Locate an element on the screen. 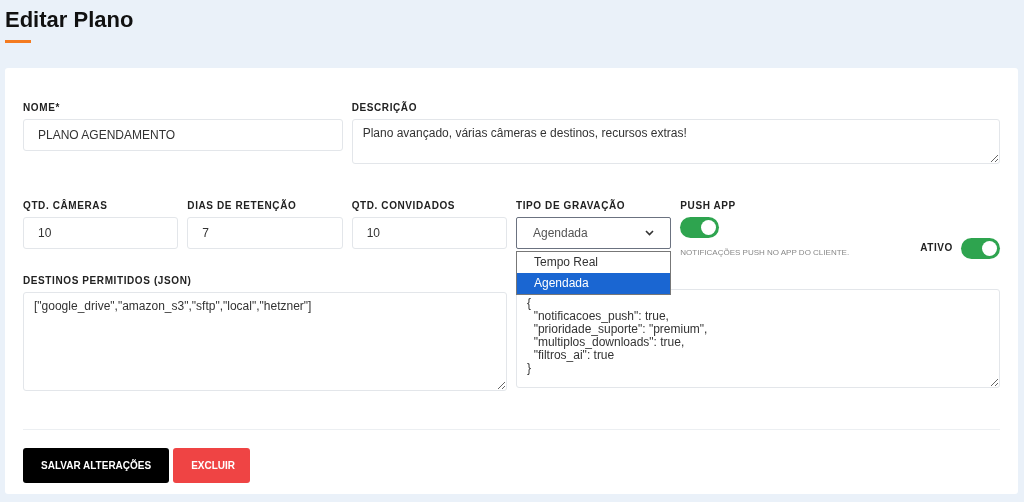 The width and height of the screenshot is (1024, 502). input-field: 7 is located at coordinates (265, 233).